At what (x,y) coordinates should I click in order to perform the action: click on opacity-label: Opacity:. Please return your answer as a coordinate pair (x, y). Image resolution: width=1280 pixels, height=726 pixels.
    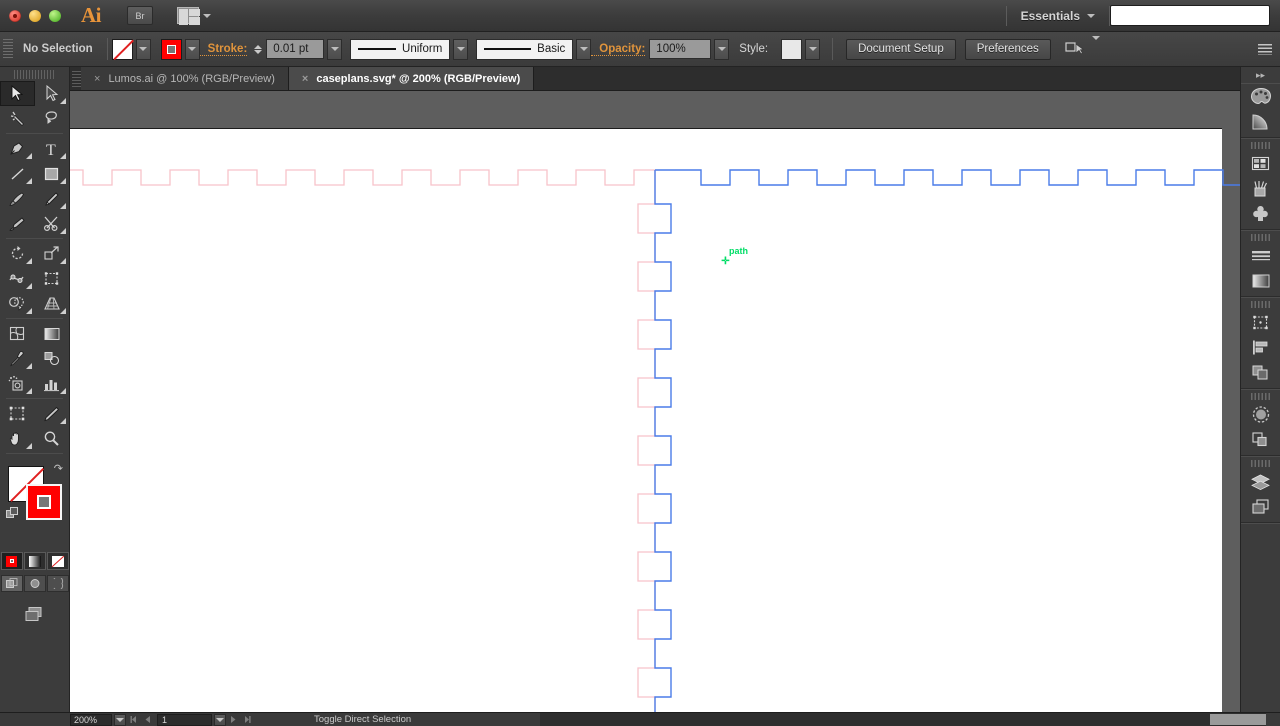
    Looking at the image, I should click on (618, 49).